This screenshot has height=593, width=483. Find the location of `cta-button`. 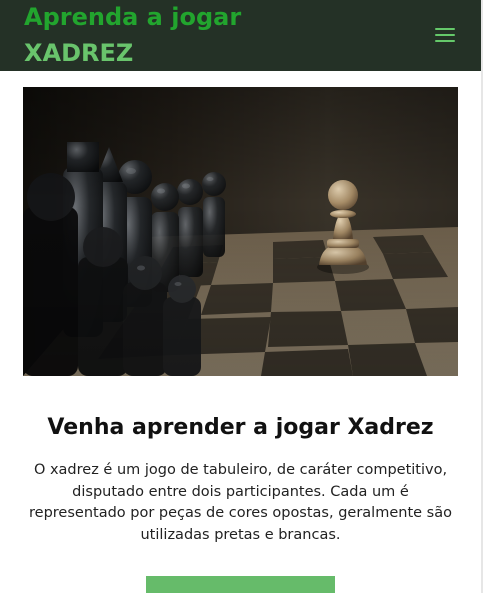

cta-button is located at coordinates (240, 584).